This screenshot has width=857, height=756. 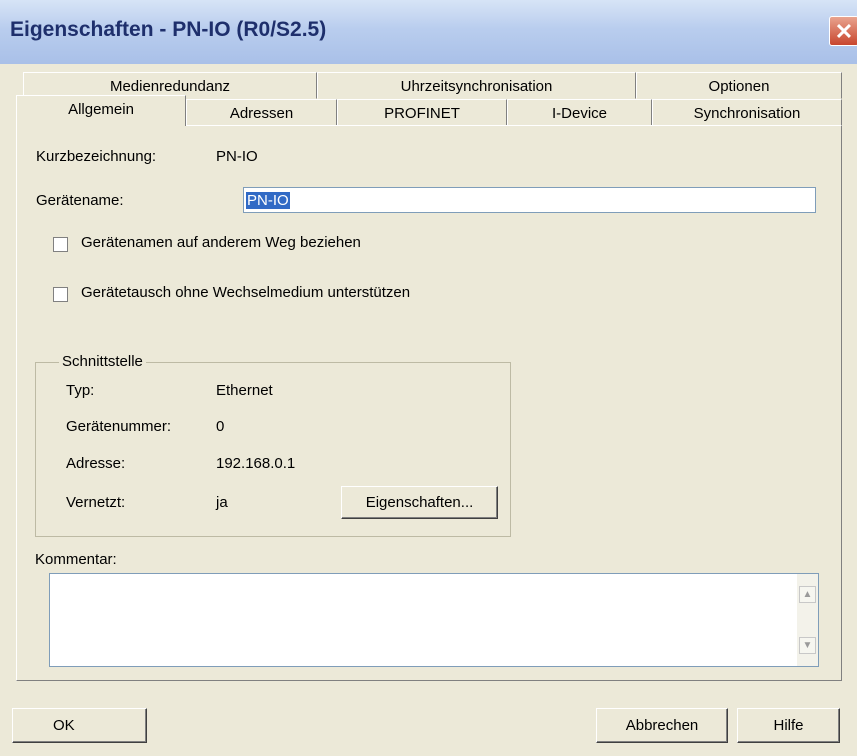 I want to click on device-number-value: 0, so click(x=220, y=426).